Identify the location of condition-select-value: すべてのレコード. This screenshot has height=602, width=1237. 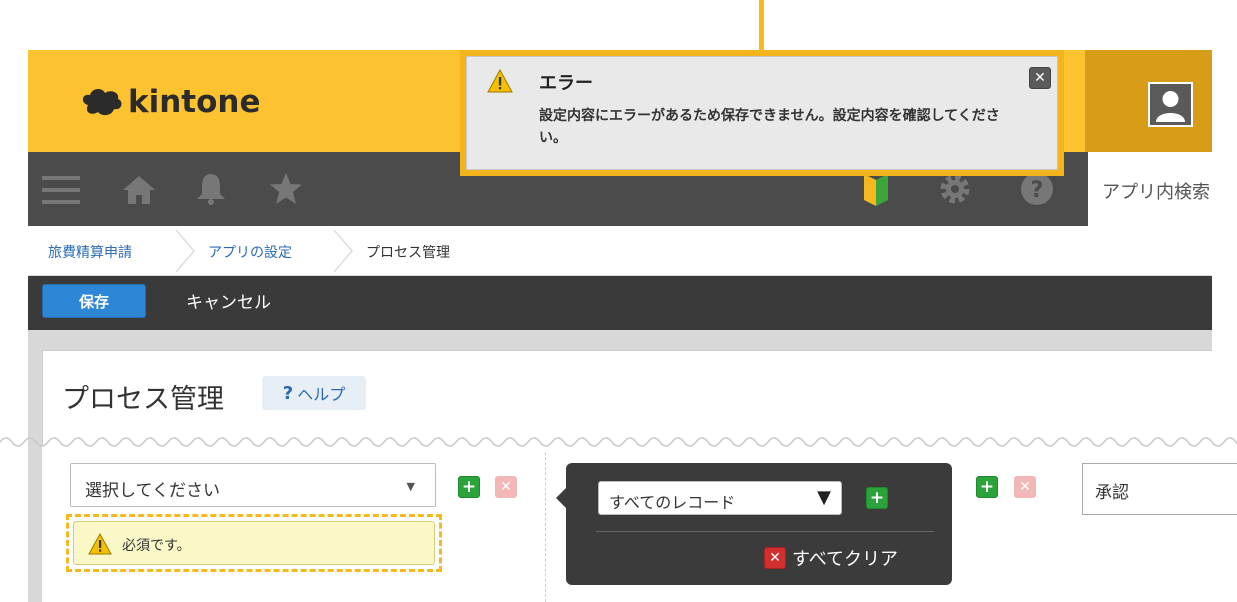
(672, 502).